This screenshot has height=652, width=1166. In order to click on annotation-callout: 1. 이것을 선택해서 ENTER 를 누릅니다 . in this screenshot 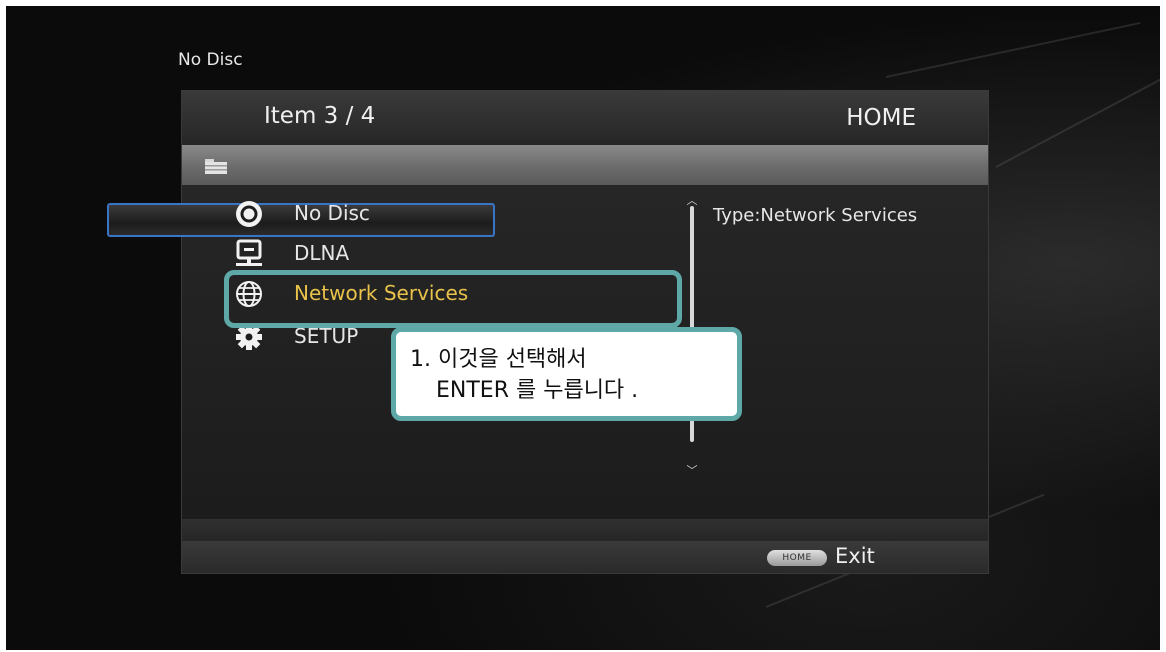, I will do `click(566, 374)`.